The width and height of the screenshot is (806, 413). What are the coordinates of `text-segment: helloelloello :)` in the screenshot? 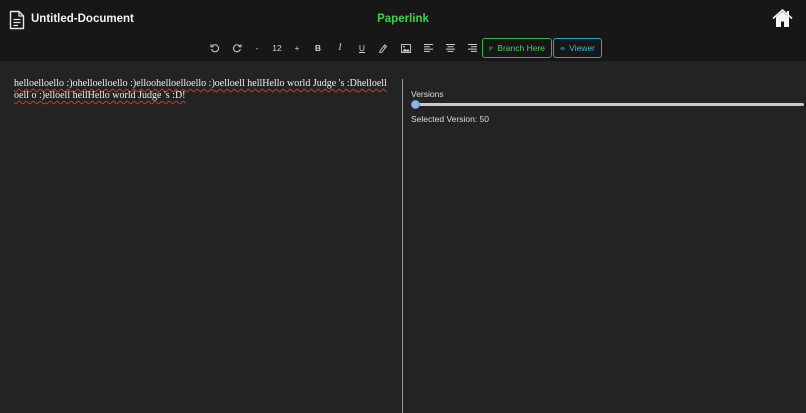 It's located at (43, 83).